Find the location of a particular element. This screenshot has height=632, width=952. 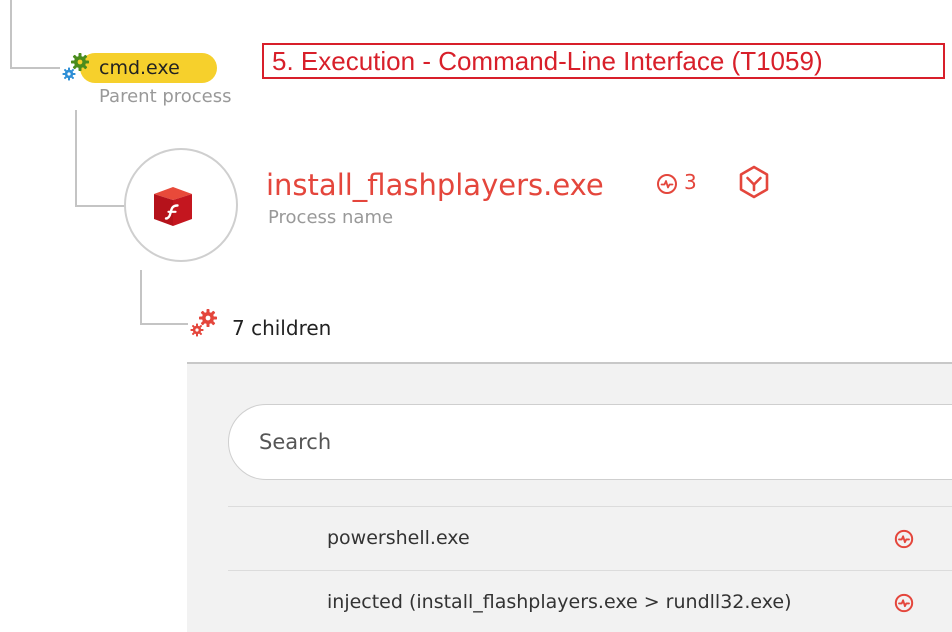

list-item: powershell.exe is located at coordinates (590, 538).